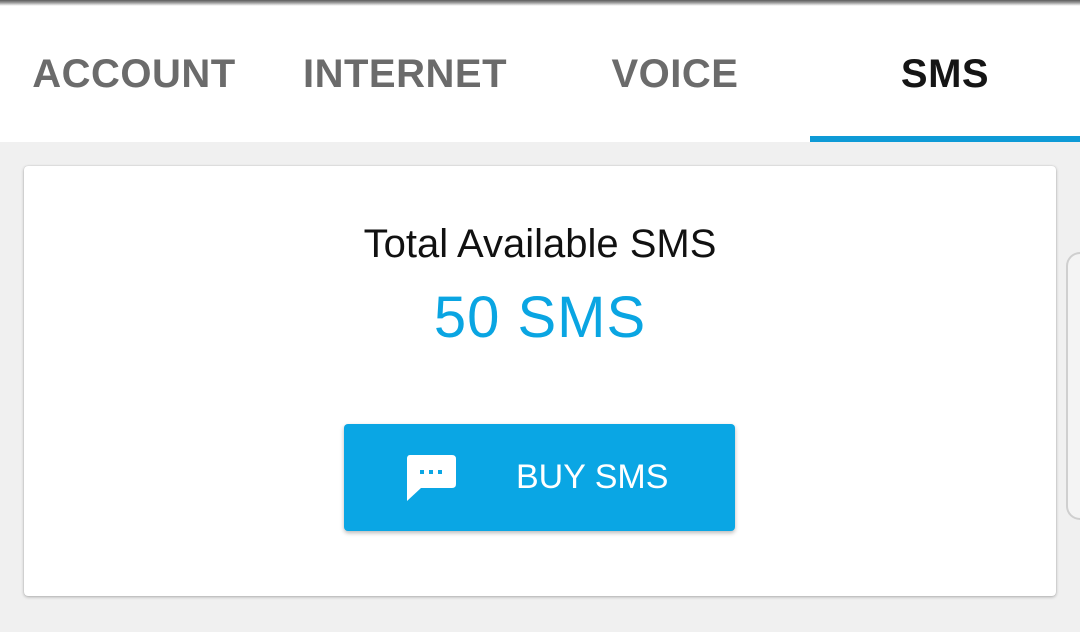 The height and width of the screenshot is (632, 1080). What do you see at coordinates (1073, 386) in the screenshot?
I see `edge-panel-handle` at bounding box center [1073, 386].